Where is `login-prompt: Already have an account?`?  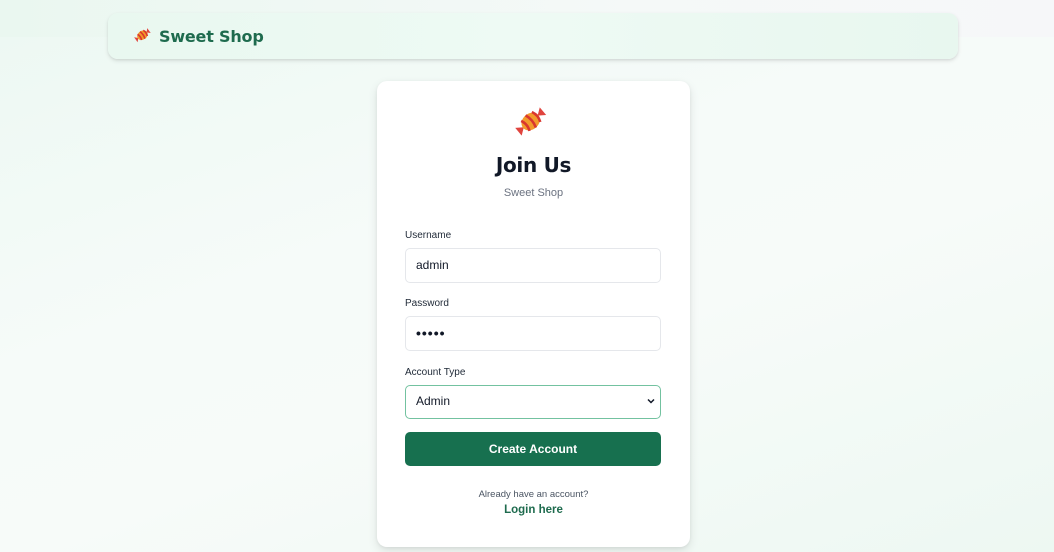 login-prompt: Already have an account? is located at coordinates (533, 494).